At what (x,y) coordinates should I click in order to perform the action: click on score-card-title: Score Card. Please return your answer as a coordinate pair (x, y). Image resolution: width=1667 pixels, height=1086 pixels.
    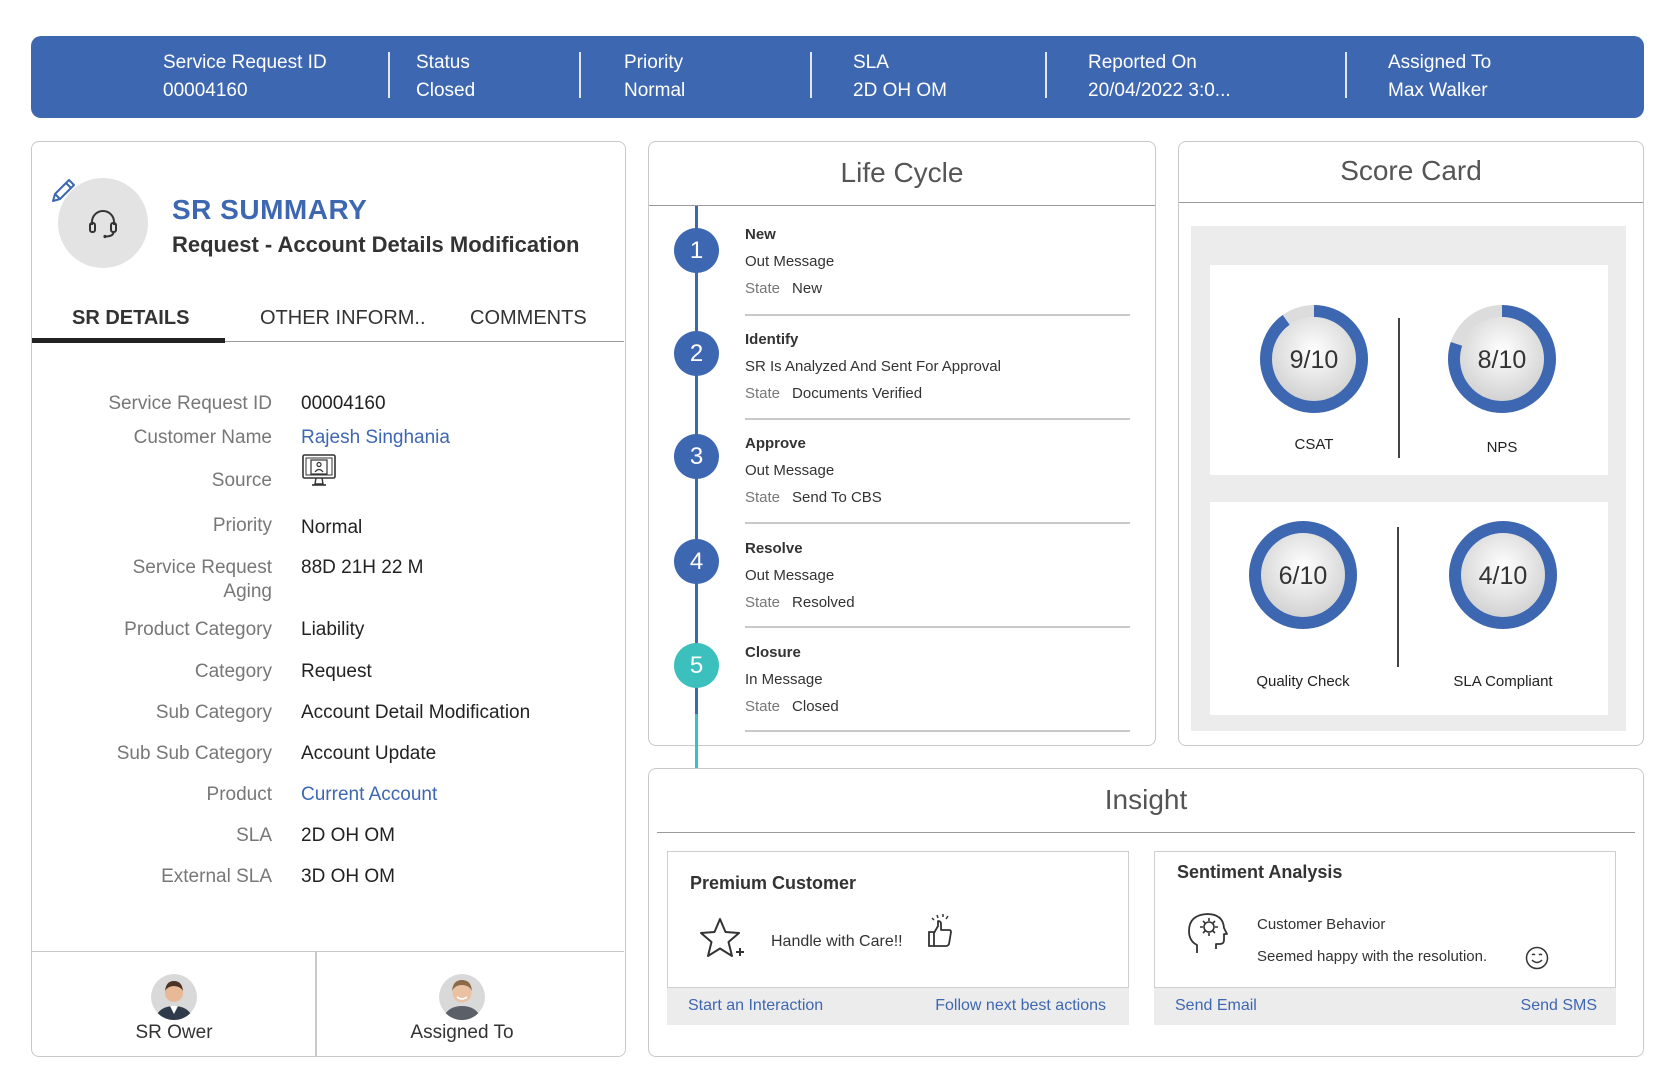
    Looking at the image, I should click on (1411, 170).